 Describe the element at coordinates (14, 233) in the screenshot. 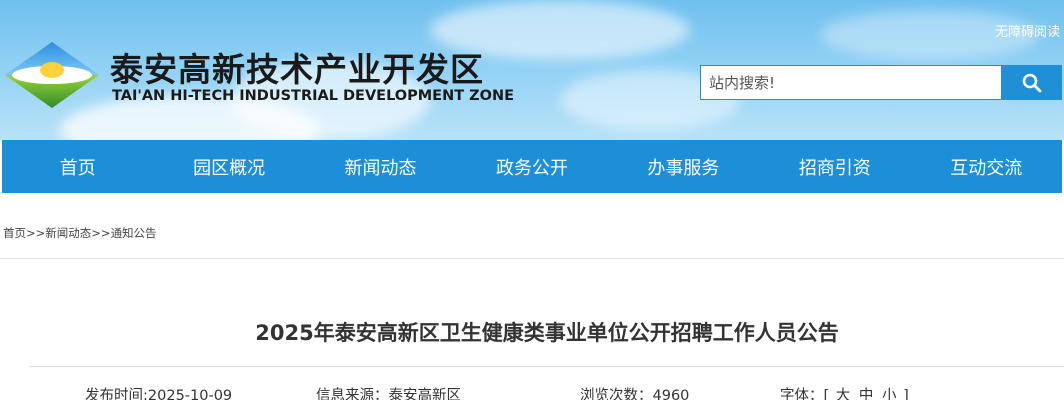

I see `breadcrumb-home: 首页` at that location.